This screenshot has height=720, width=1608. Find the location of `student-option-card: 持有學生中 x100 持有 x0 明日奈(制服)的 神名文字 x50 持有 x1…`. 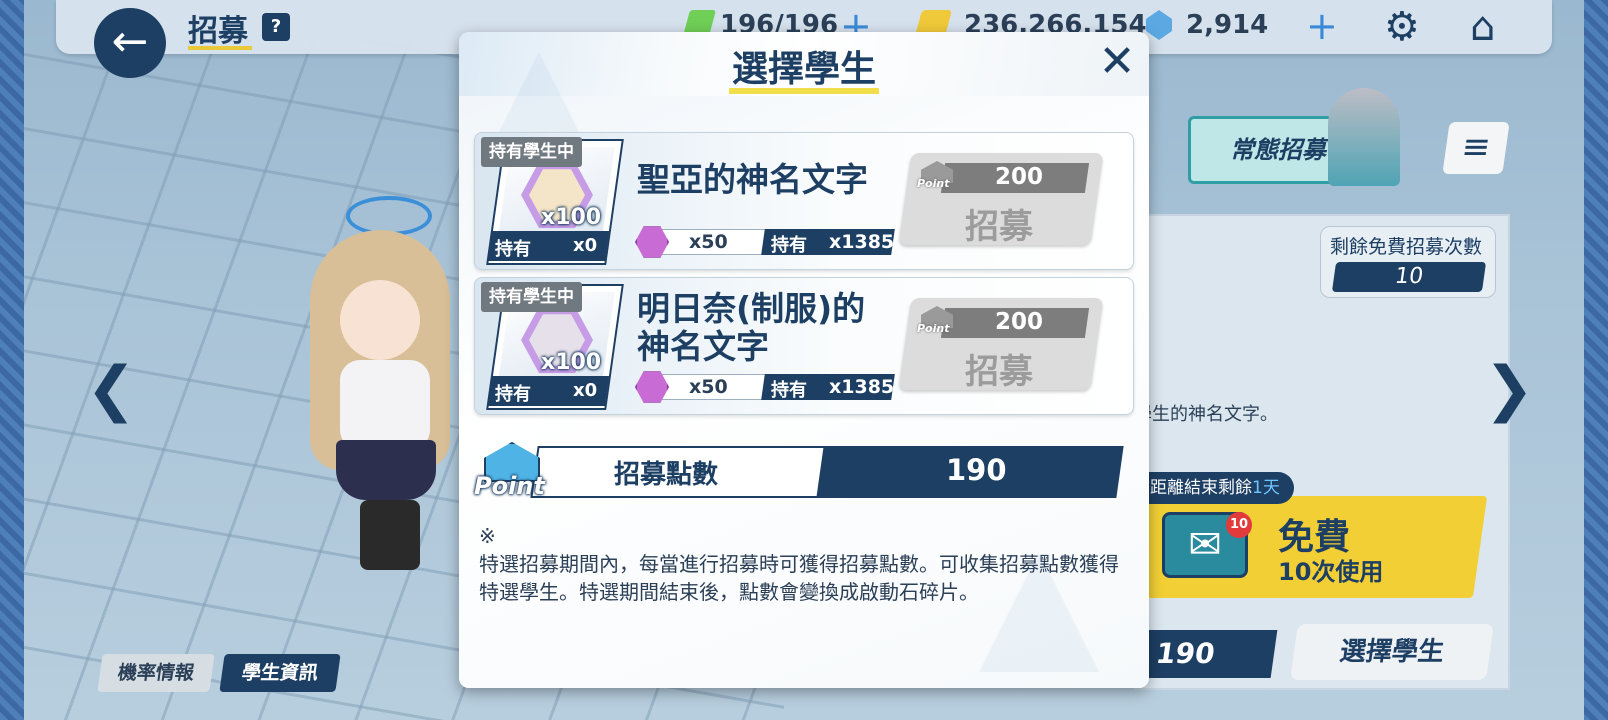

student-option-card: 持有學生中 x100 持有 x0 明日奈(制服)的 神名文字 x50 持有 x1… is located at coordinates (804, 346).